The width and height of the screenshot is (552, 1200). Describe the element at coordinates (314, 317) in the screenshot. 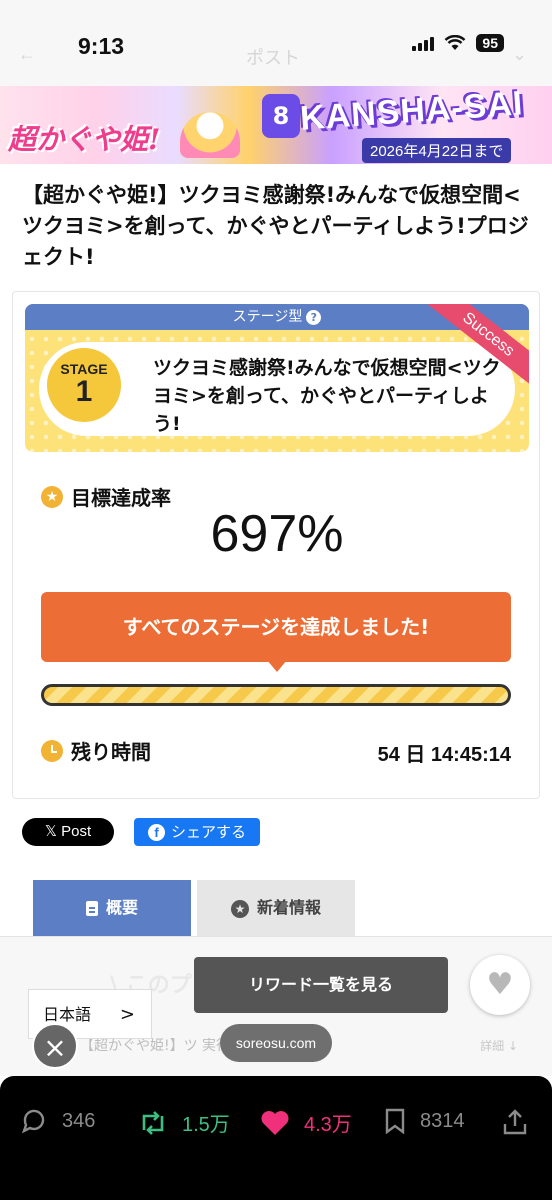

I see `help-icon: ?` at that location.